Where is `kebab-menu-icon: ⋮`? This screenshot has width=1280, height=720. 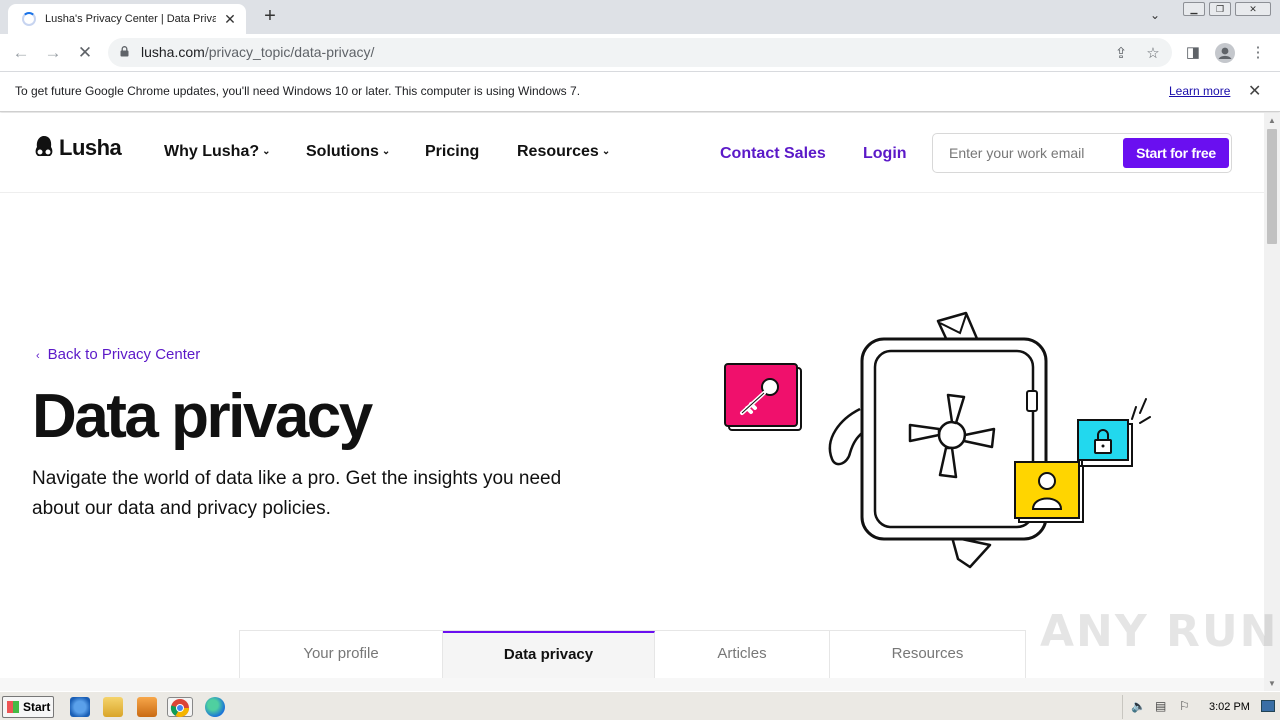
kebab-menu-icon: ⋮ is located at coordinates (1258, 52).